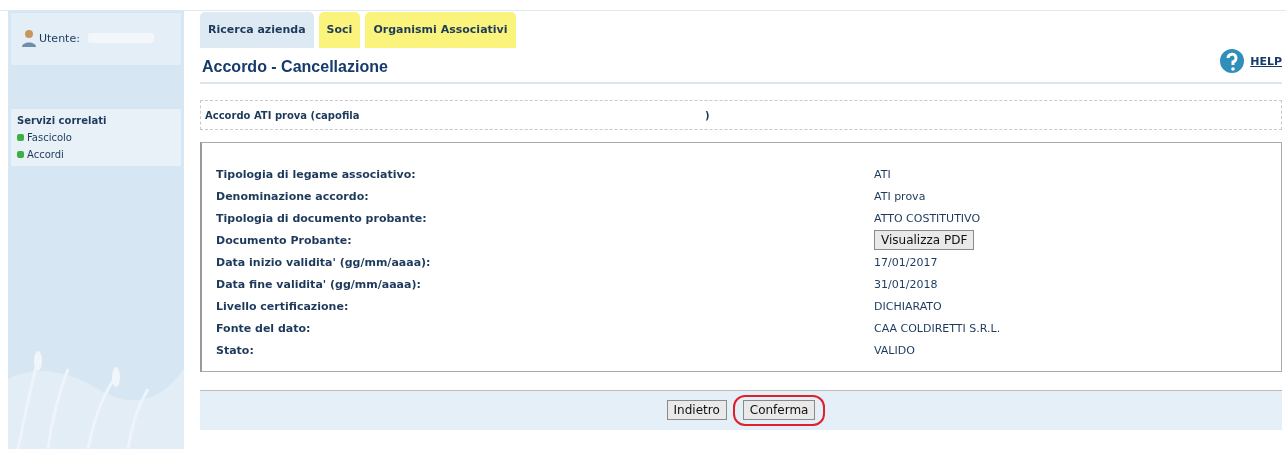 The image size is (1286, 449). What do you see at coordinates (906, 284) in the screenshot?
I see `field-value: 31/01/2018` at bounding box center [906, 284].